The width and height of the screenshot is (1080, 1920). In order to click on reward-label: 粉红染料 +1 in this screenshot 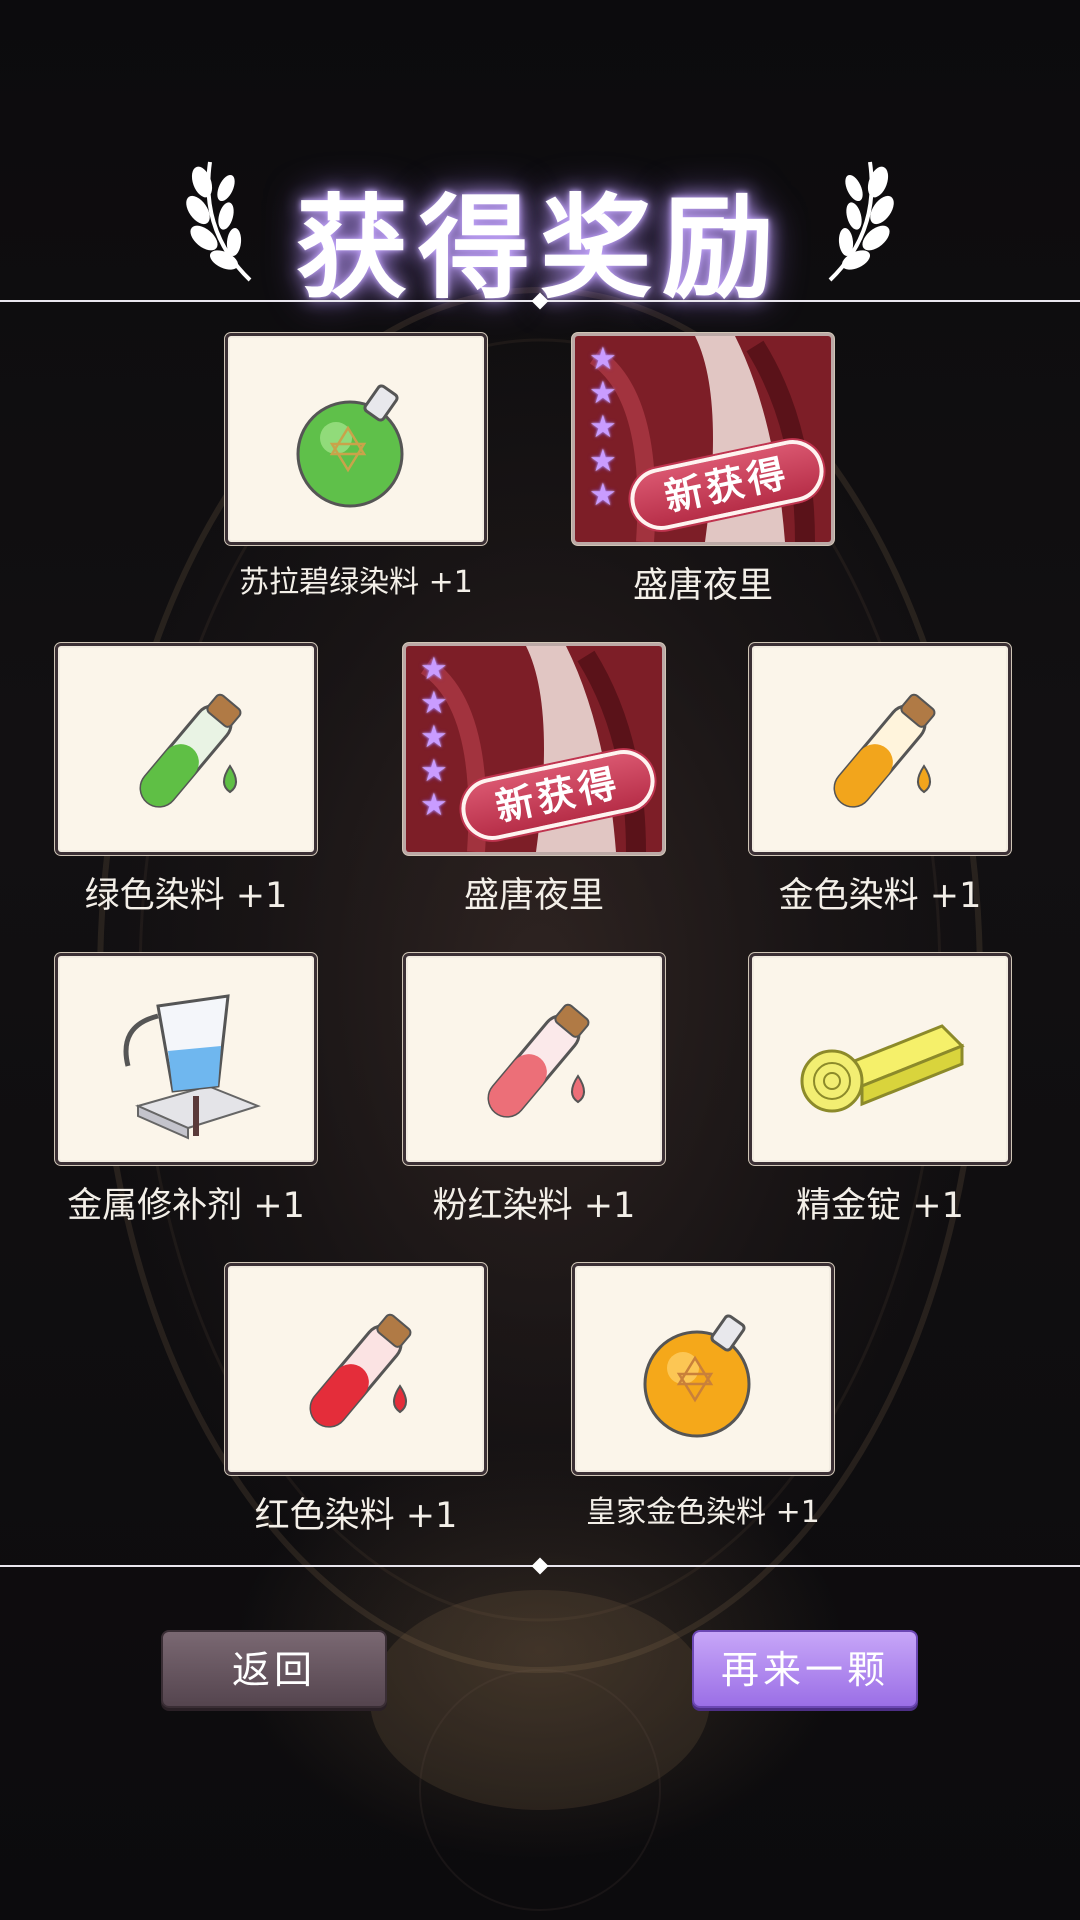, I will do `click(534, 1206)`.